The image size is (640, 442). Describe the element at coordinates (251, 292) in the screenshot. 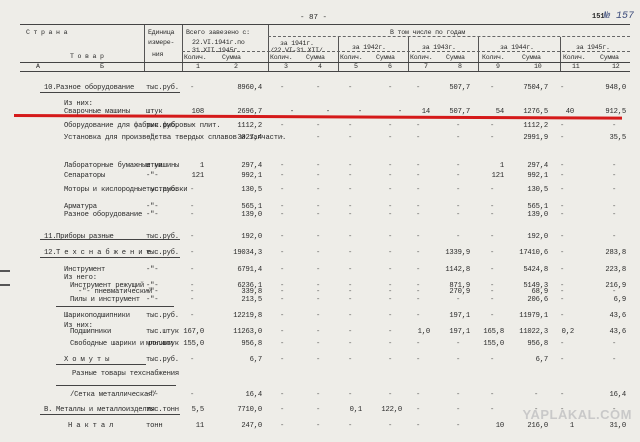

I see `cell-total-sum: 339,8` at that location.